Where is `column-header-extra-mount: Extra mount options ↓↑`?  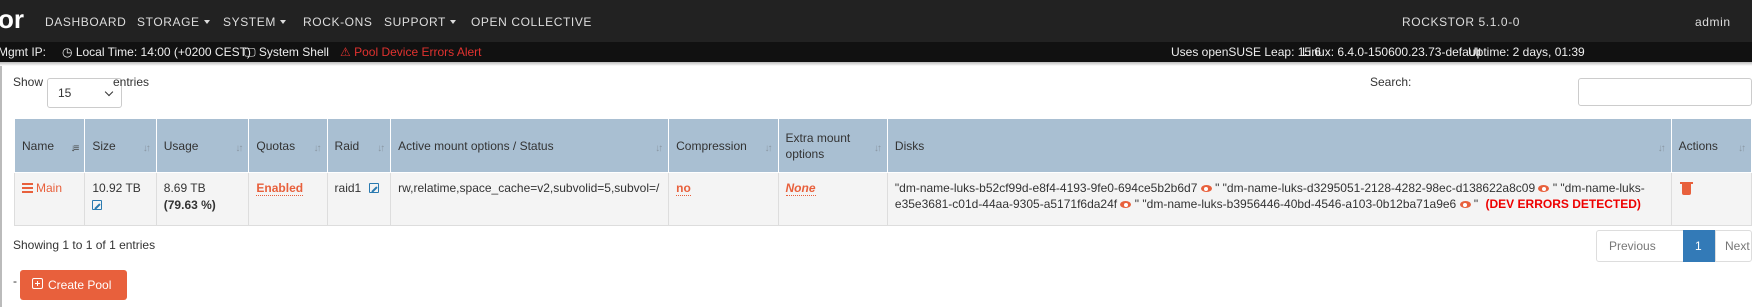 column-header-extra-mount: Extra mount options ↓↑ is located at coordinates (832, 145).